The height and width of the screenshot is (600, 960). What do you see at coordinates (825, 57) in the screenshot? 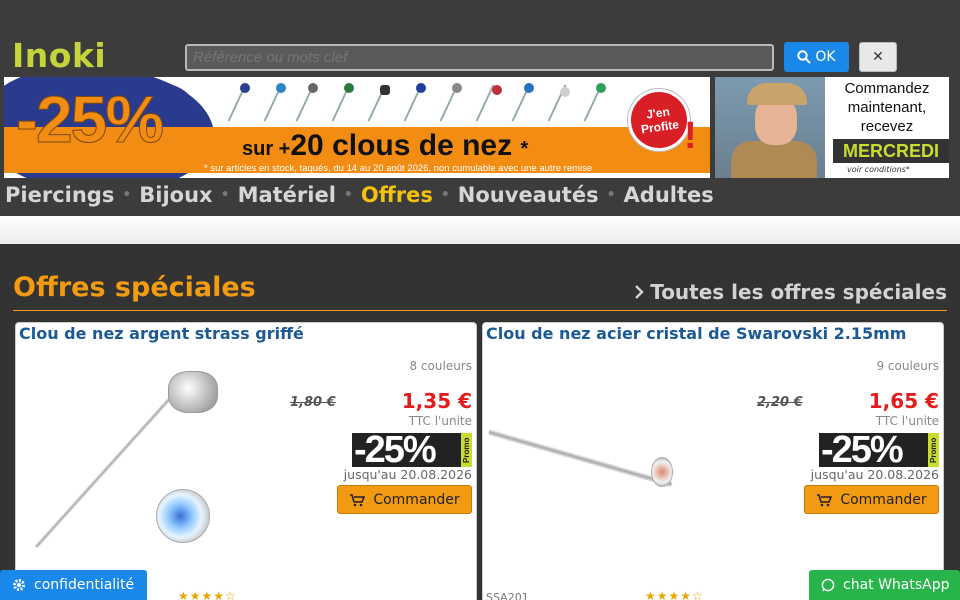
I see `search-button-label: OK` at bounding box center [825, 57].